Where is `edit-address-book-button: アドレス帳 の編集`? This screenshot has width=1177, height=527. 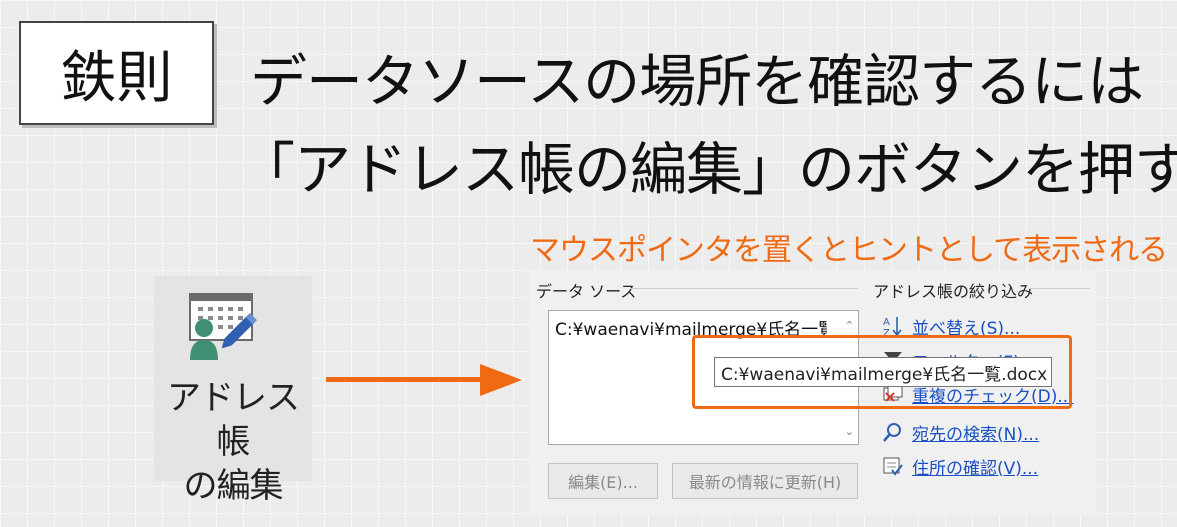 edit-address-book-button: アドレス帳 の編集 is located at coordinates (233, 391).